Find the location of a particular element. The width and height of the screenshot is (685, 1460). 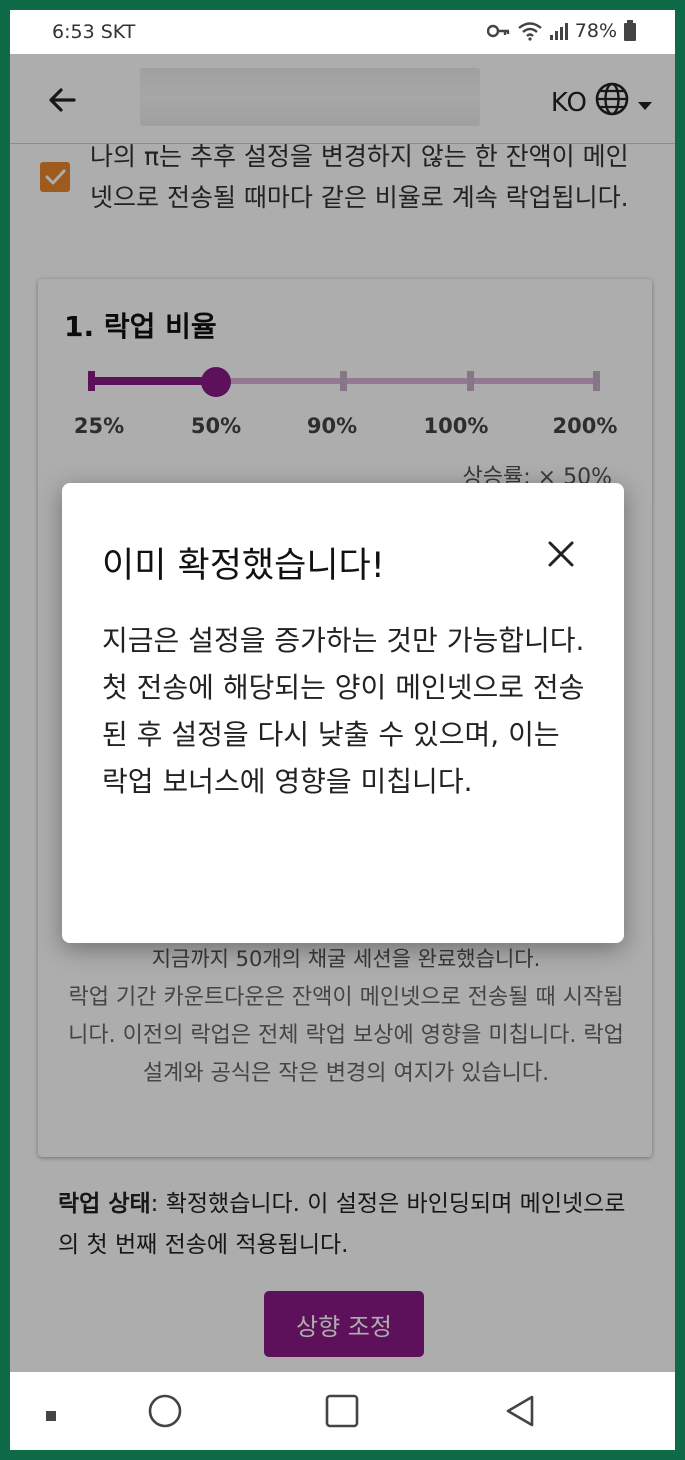

battery-percent: 78% is located at coordinates (595, 31).